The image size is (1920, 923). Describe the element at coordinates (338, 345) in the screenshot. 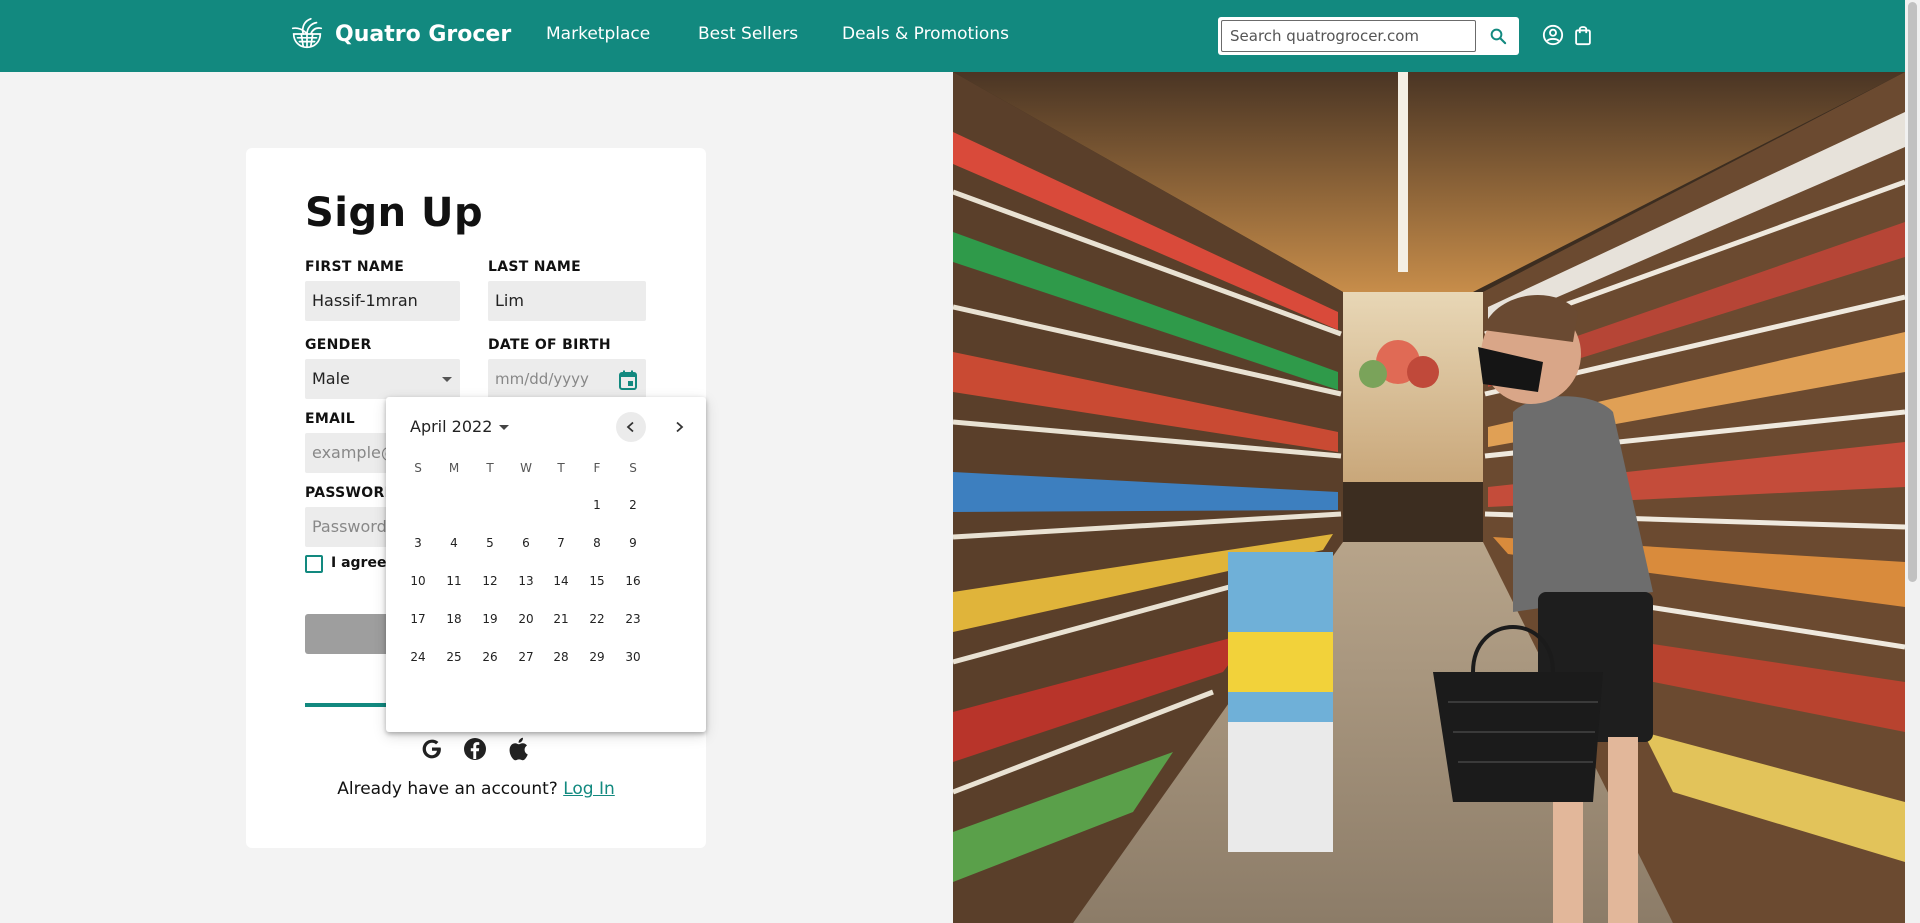

I see `gender-label: GENDER` at that location.